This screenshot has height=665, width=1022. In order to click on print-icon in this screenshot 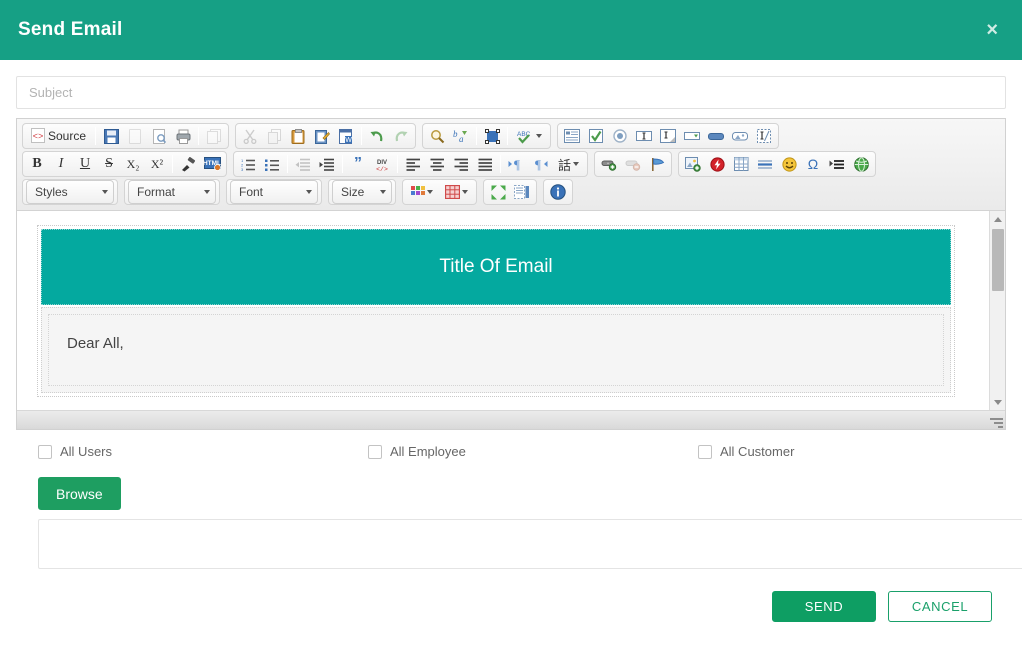, I will do `click(183, 136)`.